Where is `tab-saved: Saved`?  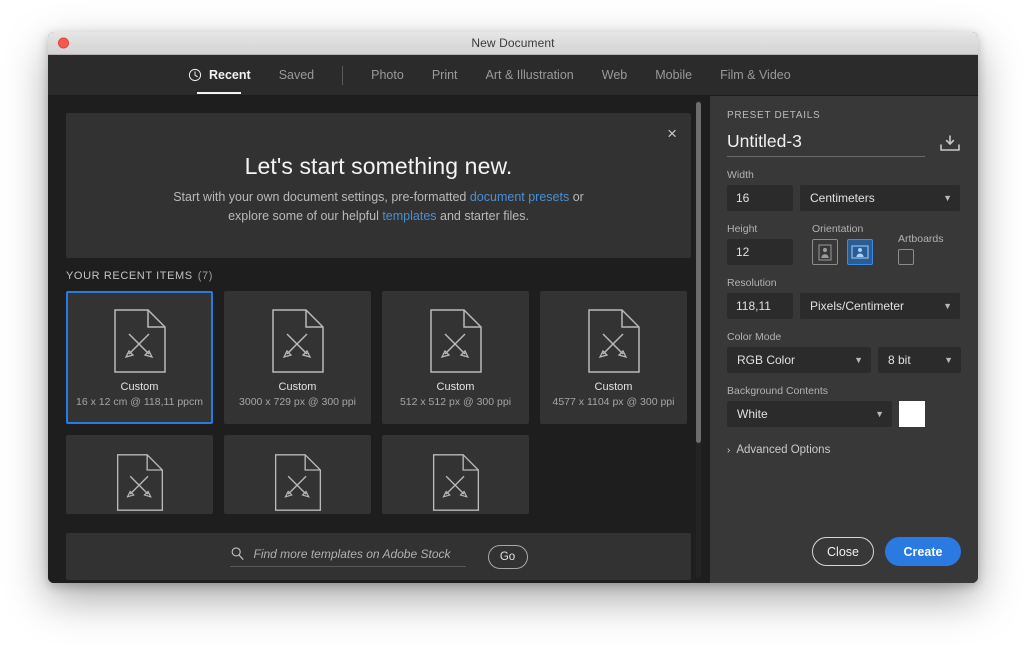 tab-saved: Saved is located at coordinates (296, 75).